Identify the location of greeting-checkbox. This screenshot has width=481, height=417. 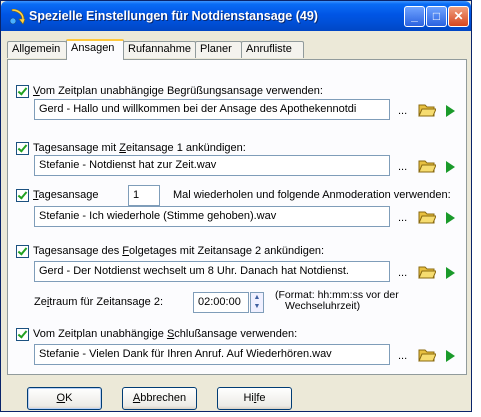
(22, 91).